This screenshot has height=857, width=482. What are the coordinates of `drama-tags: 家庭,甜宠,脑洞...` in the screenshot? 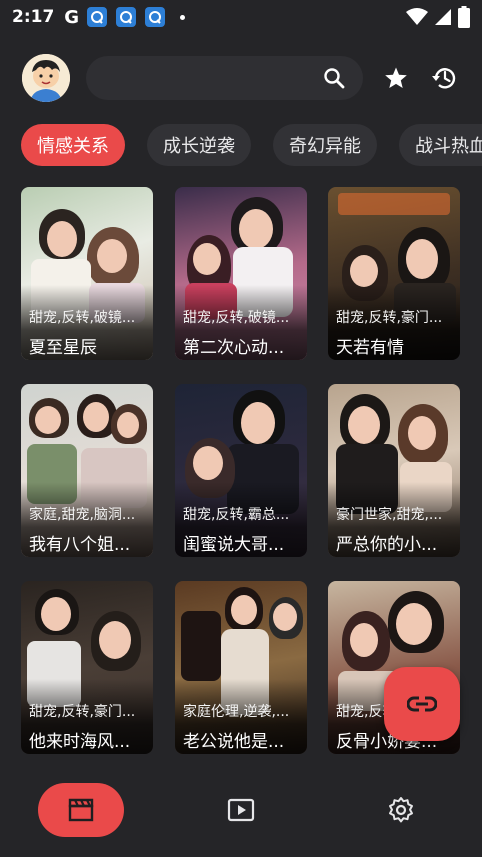 It's located at (82, 515).